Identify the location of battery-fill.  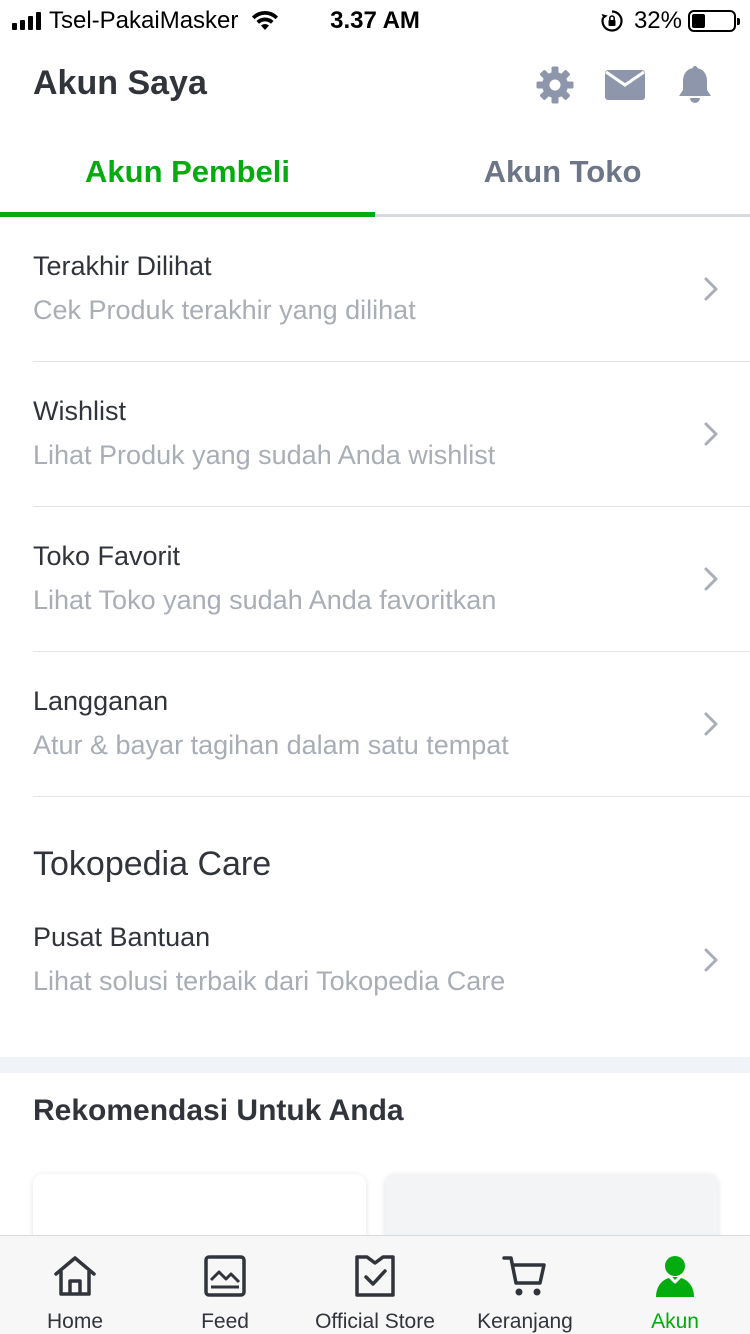
(698, 21).